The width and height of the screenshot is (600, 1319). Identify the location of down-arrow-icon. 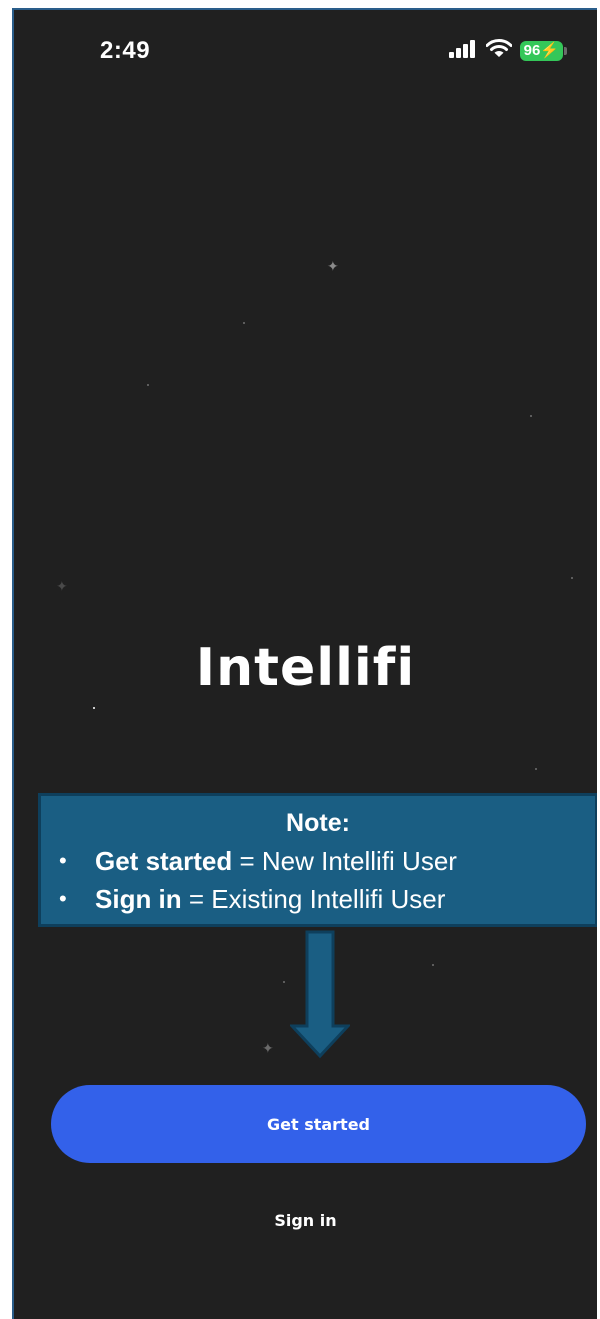
(320, 994).